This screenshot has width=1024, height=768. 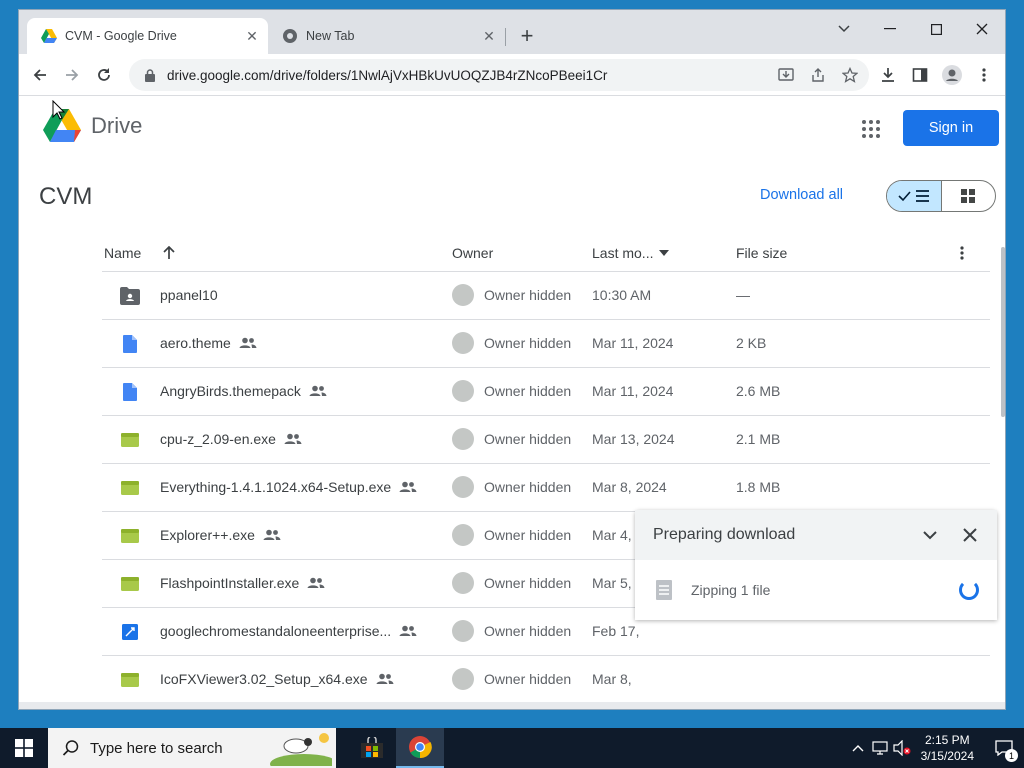 What do you see at coordinates (816, 590) in the screenshot?
I see `download-item: Zipping 1 file` at bounding box center [816, 590].